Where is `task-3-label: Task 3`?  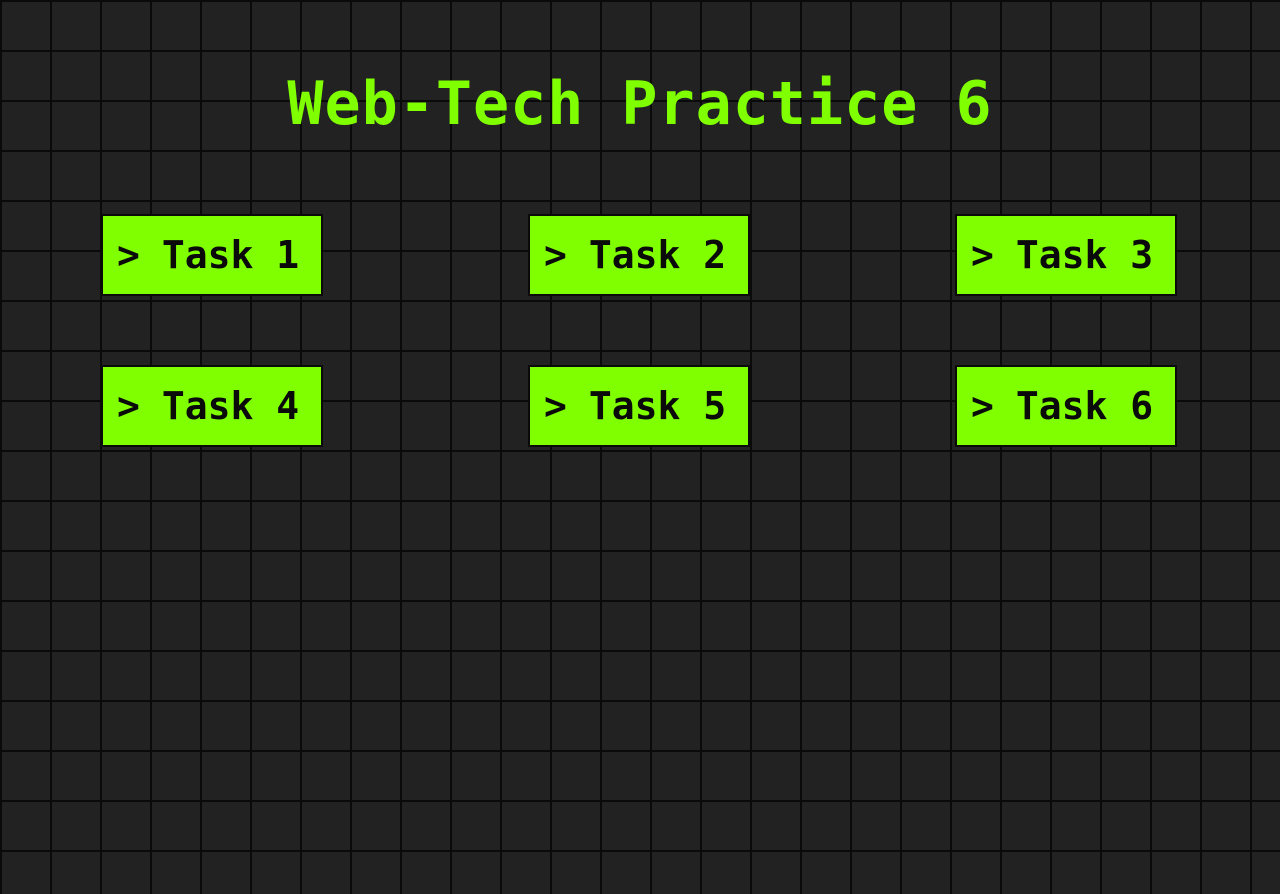 task-3-label: Task 3 is located at coordinates (1084, 255).